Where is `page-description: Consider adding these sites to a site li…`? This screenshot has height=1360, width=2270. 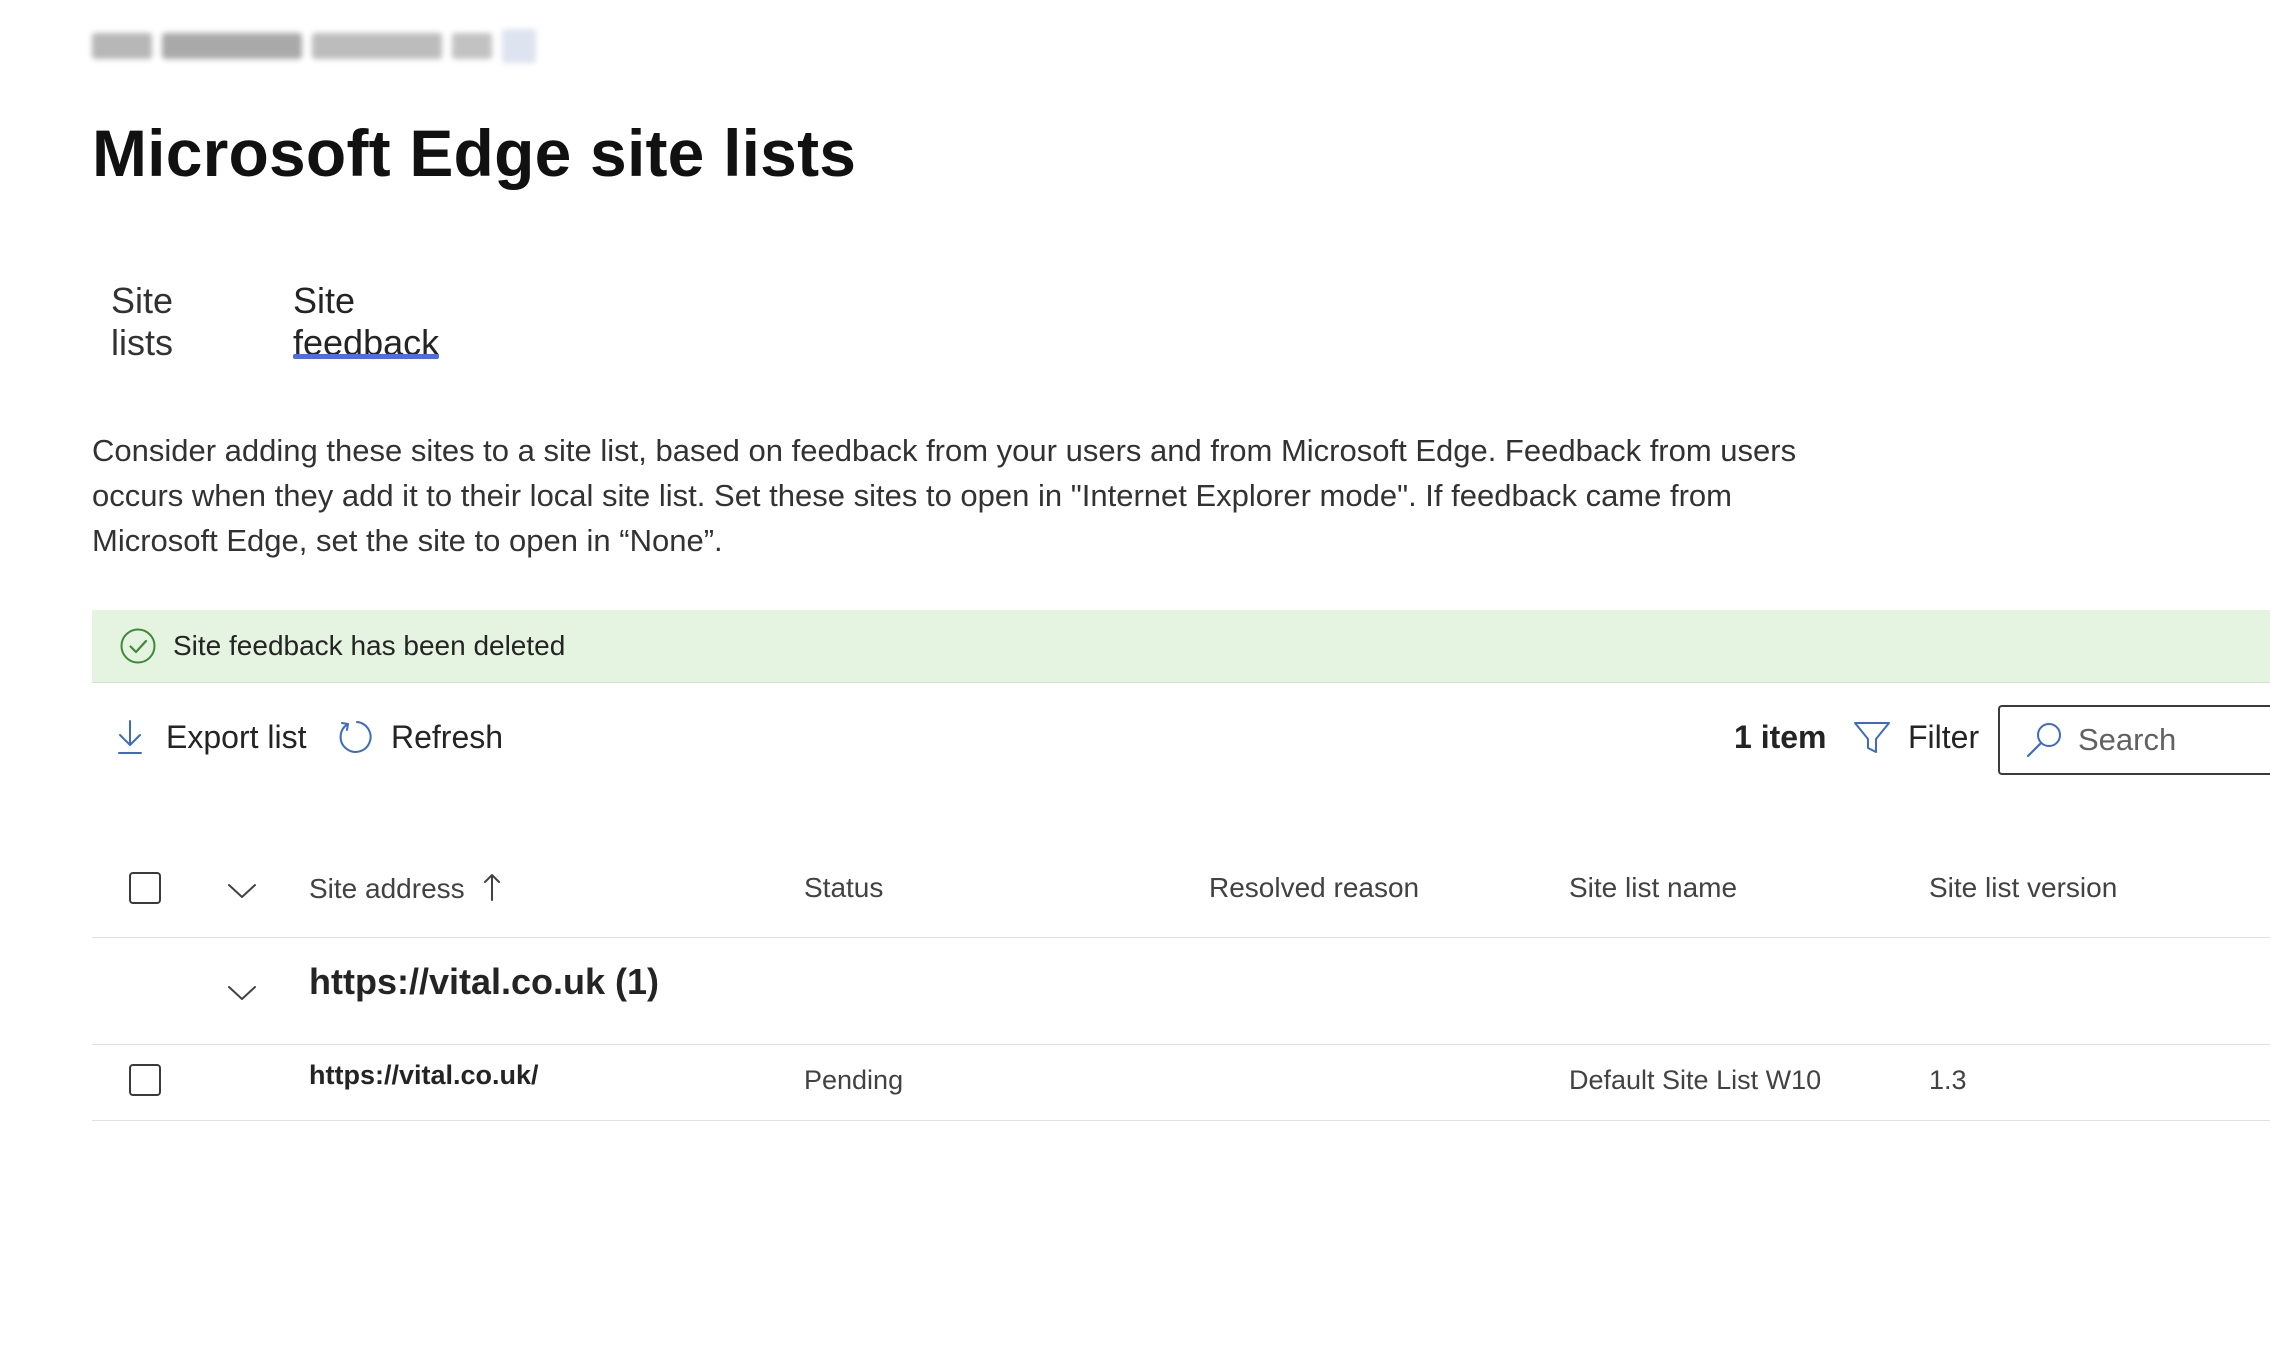
page-description: Consider adding these sites to a site li… is located at coordinates (944, 495).